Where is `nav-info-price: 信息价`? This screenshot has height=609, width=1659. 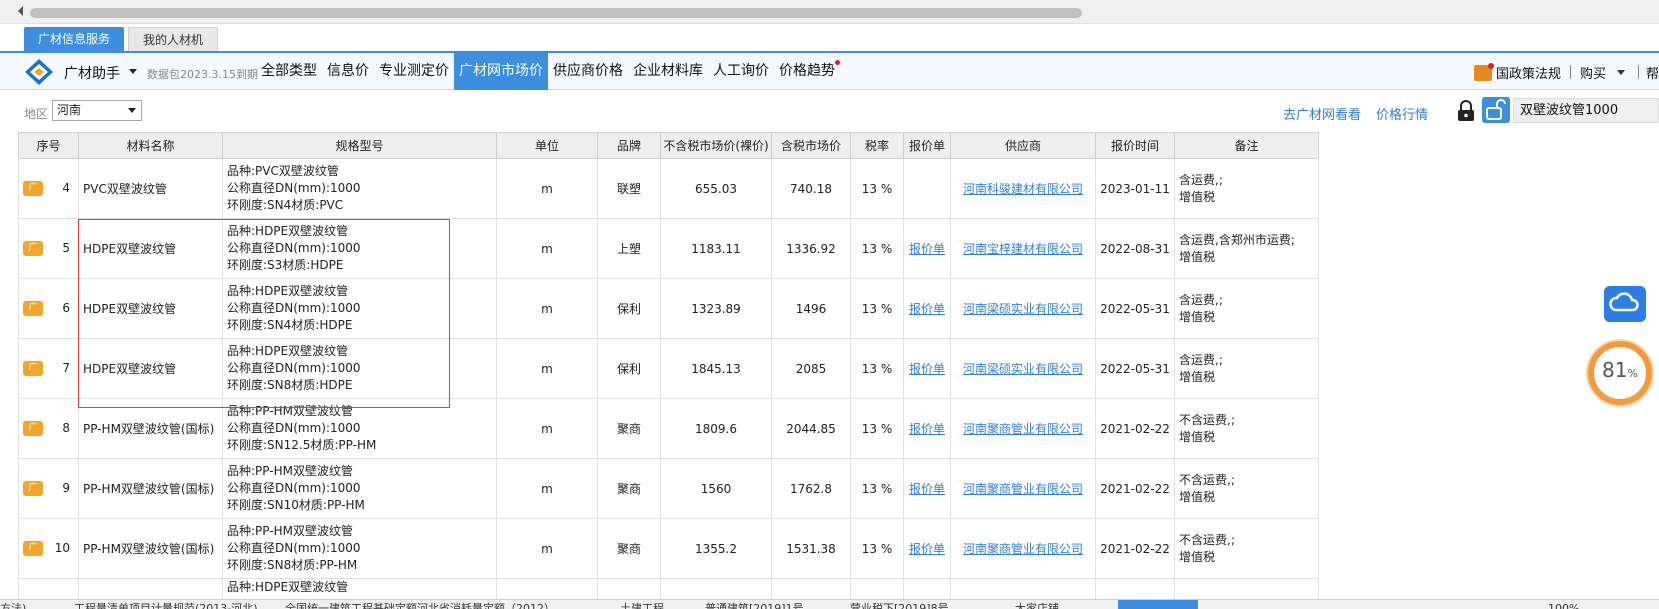
nav-info-price: 信息价 is located at coordinates (348, 71).